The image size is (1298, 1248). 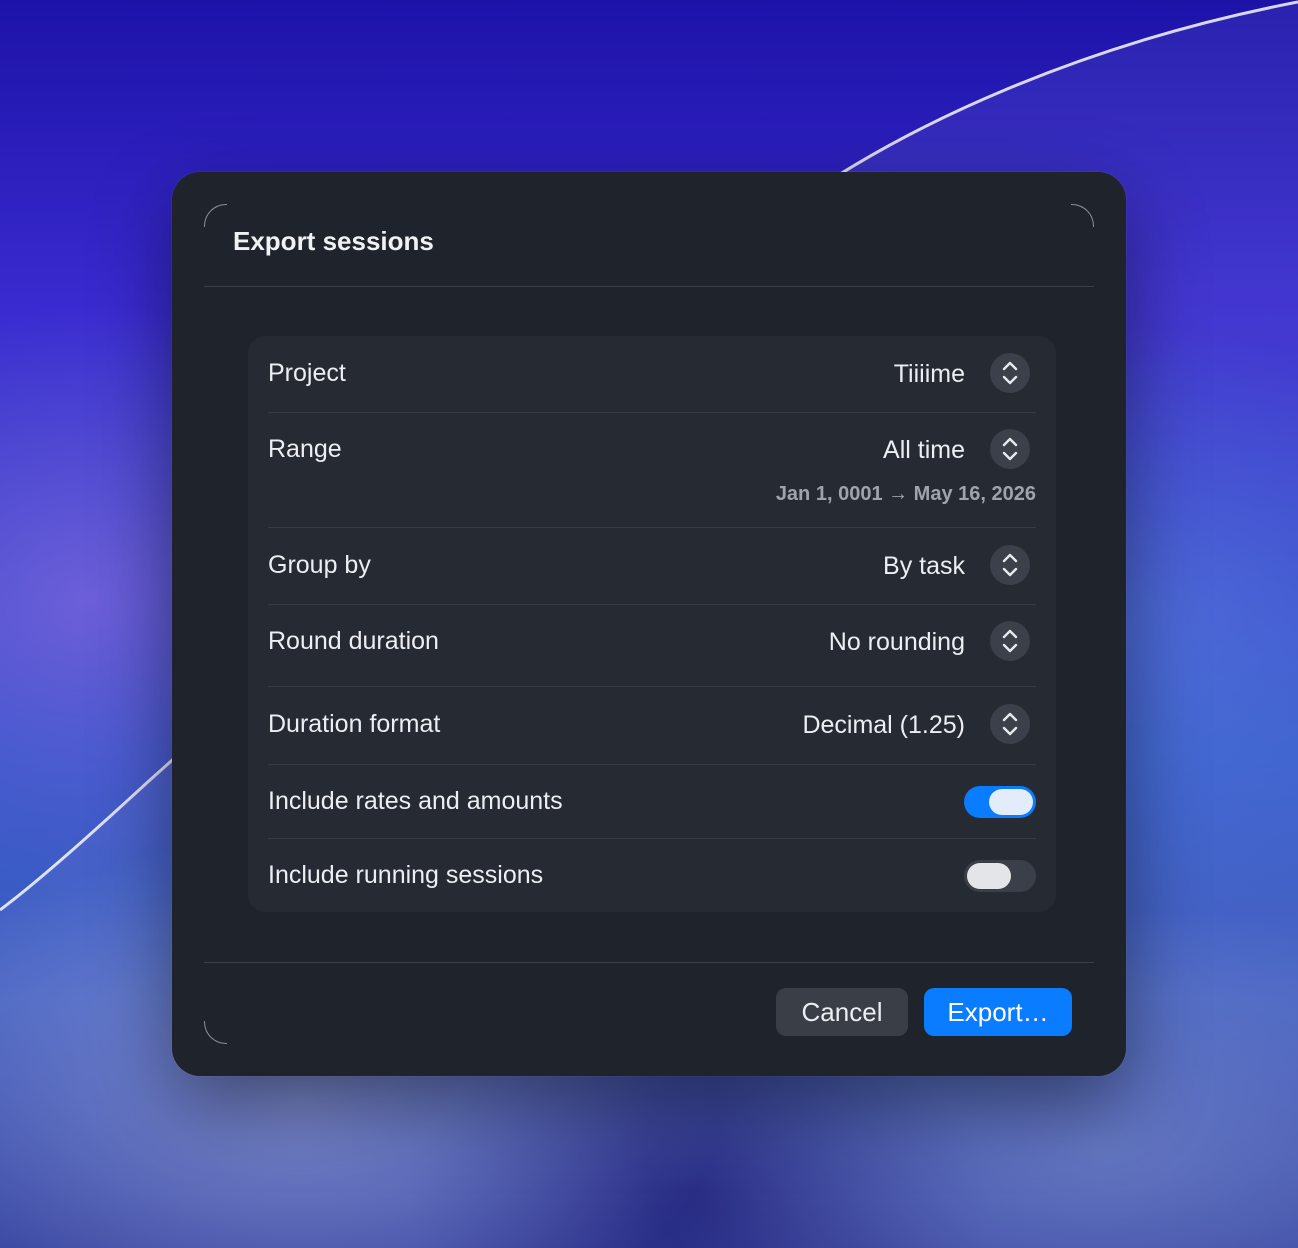 What do you see at coordinates (353, 641) in the screenshot?
I see `round-duration-label: Round duration` at bounding box center [353, 641].